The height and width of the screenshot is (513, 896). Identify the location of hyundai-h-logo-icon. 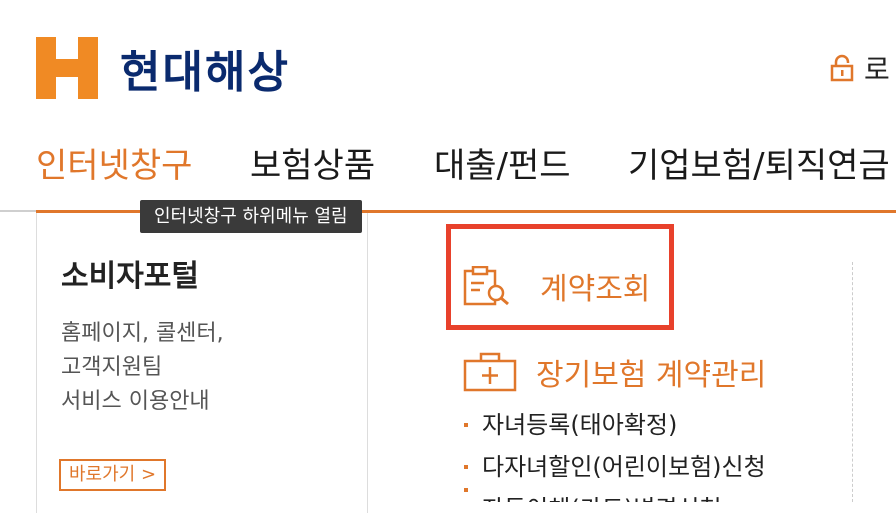
(67, 68).